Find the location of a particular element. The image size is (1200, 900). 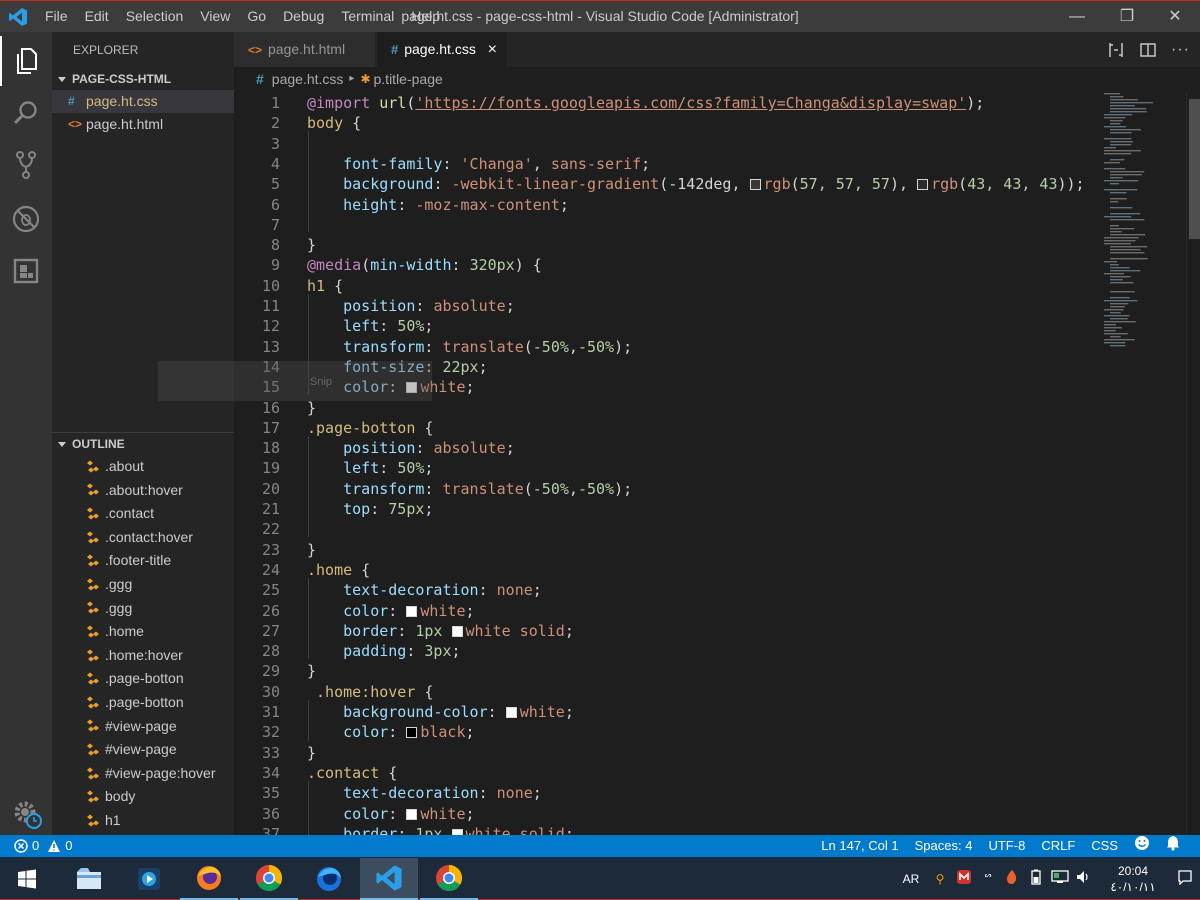

search-icon is located at coordinates (26, 113).